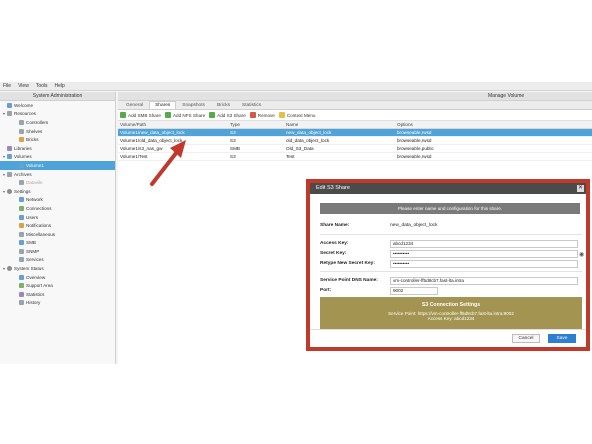 This screenshot has width=592, height=444. I want to click on tab-shares: Shares, so click(163, 105).